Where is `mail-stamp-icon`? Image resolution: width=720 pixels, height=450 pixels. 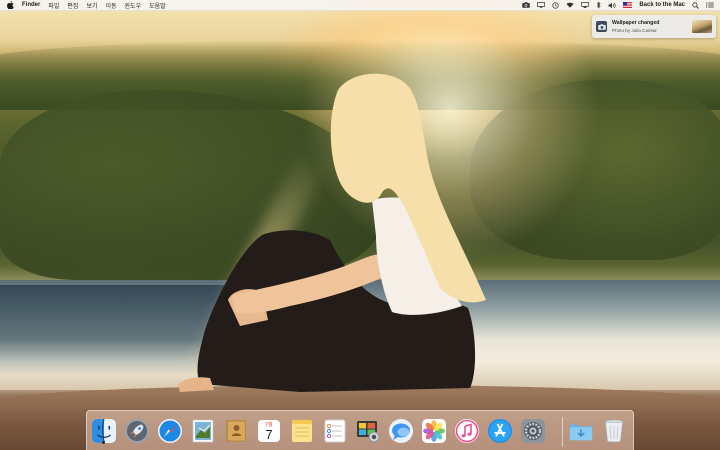 mail-stamp-icon is located at coordinates (203, 431).